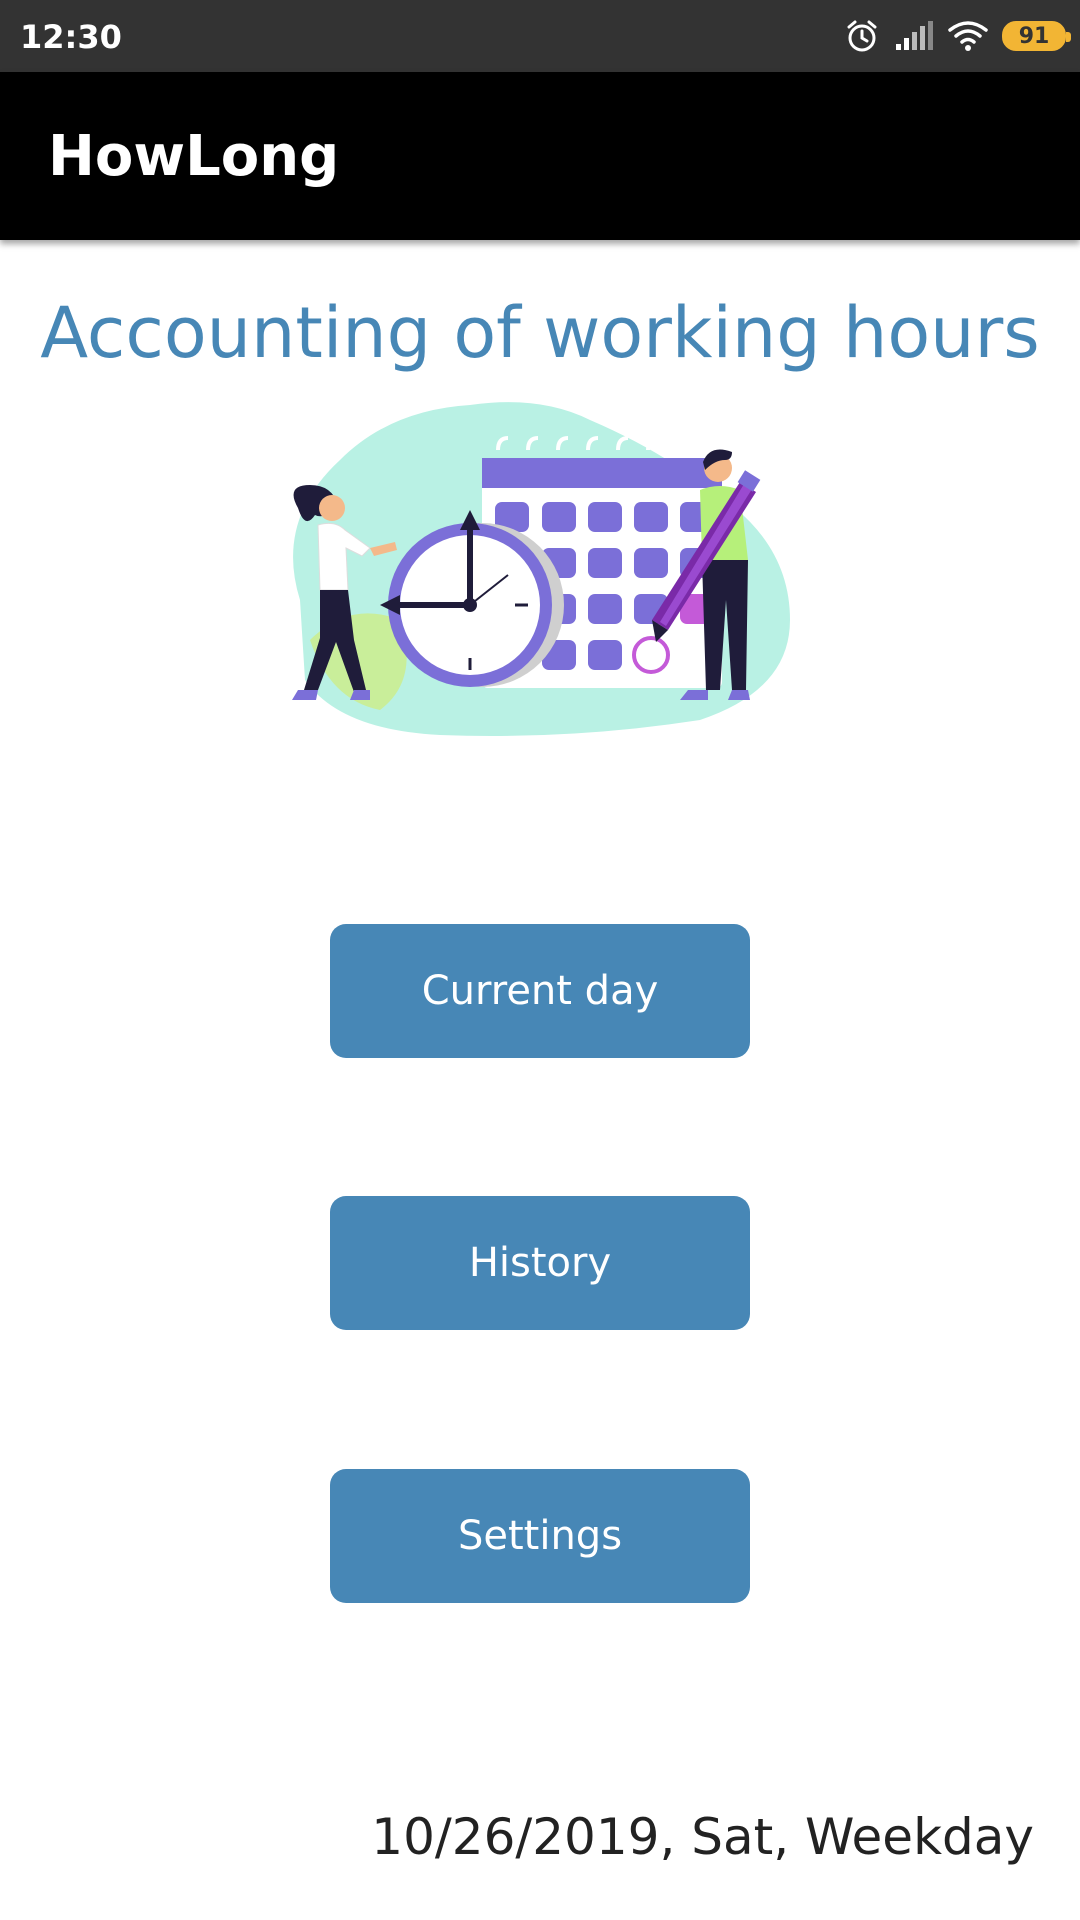  Describe the element at coordinates (194, 156) in the screenshot. I see `app-title: HowLong` at that location.